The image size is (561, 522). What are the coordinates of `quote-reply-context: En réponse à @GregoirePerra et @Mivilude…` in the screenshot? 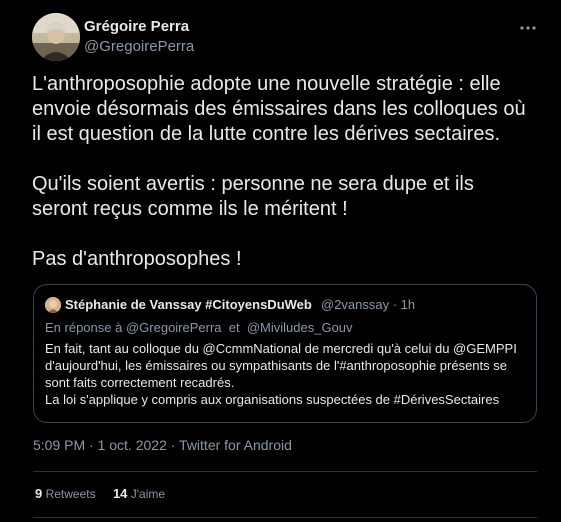 It's located at (199, 327).